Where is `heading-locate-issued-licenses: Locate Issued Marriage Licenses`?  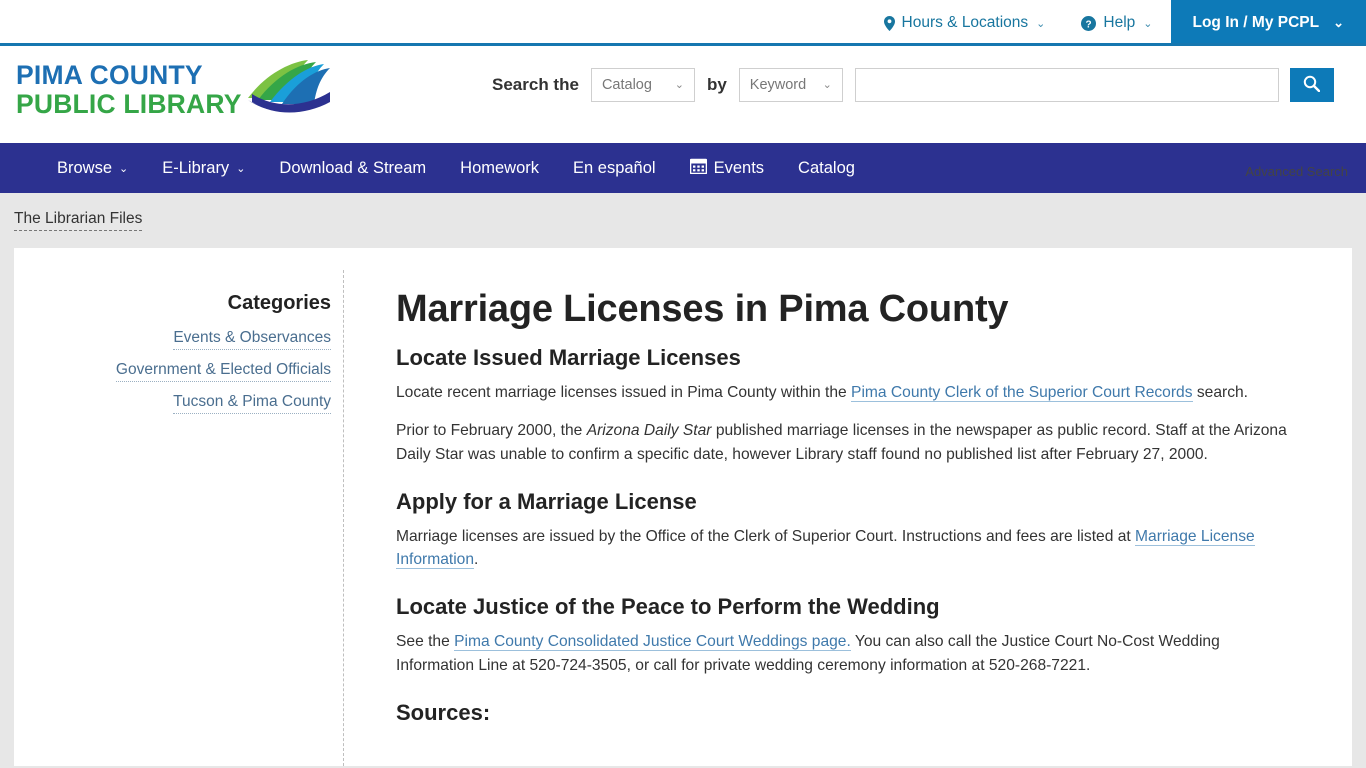 heading-locate-issued-licenses: Locate Issued Marriage Licenses is located at coordinates (568, 357).